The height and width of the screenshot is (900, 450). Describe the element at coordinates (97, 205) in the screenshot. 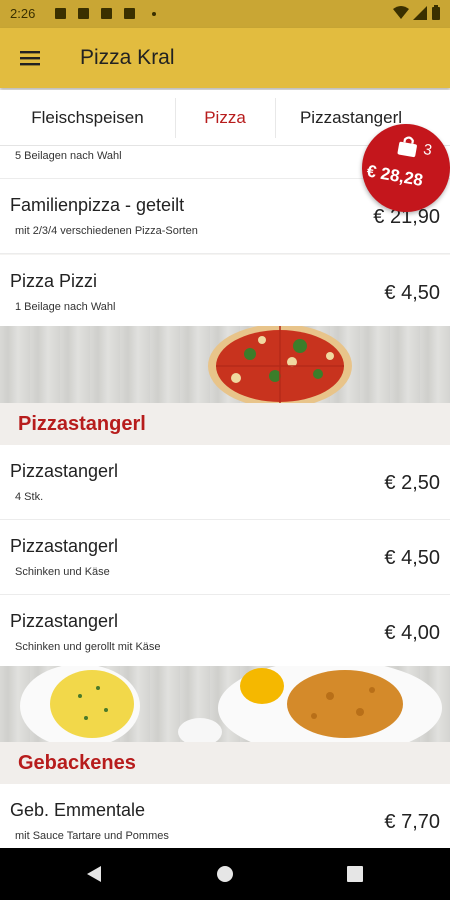

I see `item-name: Familienpizza - geteilt` at that location.